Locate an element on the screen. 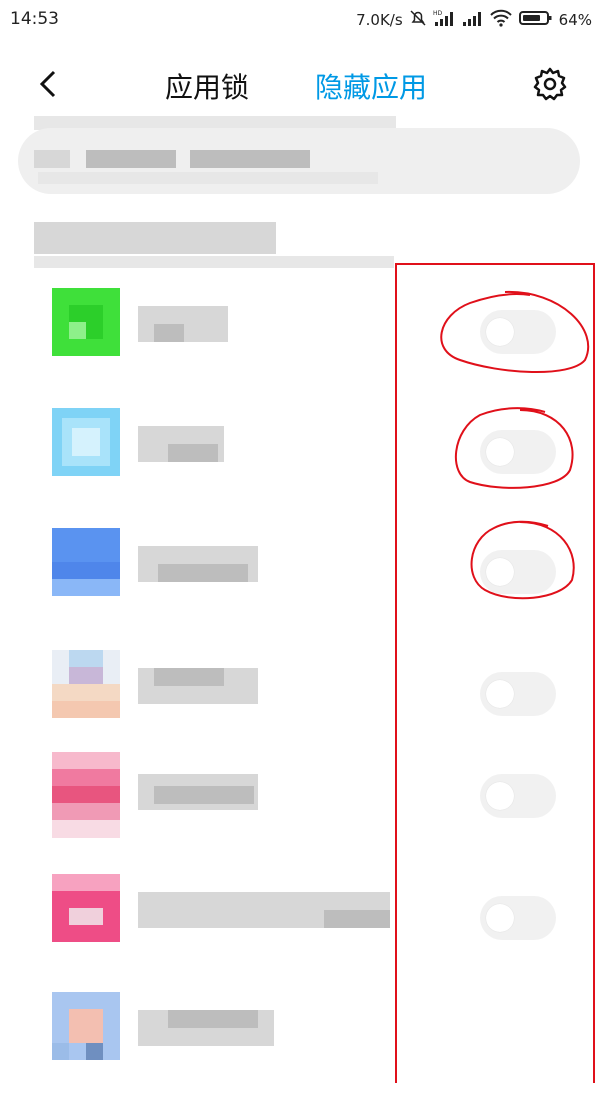  net-speed: 7.0K/s is located at coordinates (379, 20).